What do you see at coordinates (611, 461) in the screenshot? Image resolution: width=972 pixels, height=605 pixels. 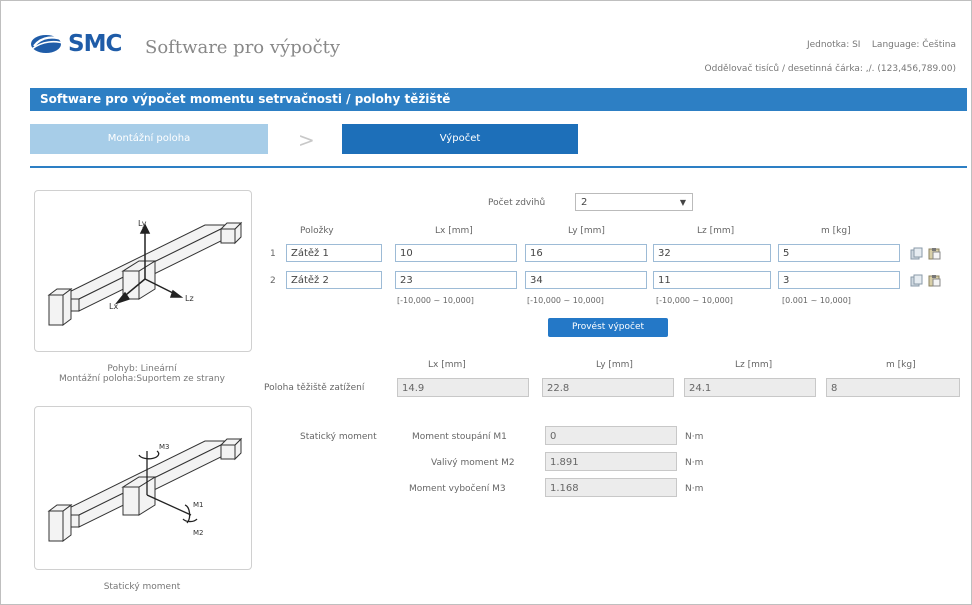 I see `moment-m2-value: 1.891` at bounding box center [611, 461].